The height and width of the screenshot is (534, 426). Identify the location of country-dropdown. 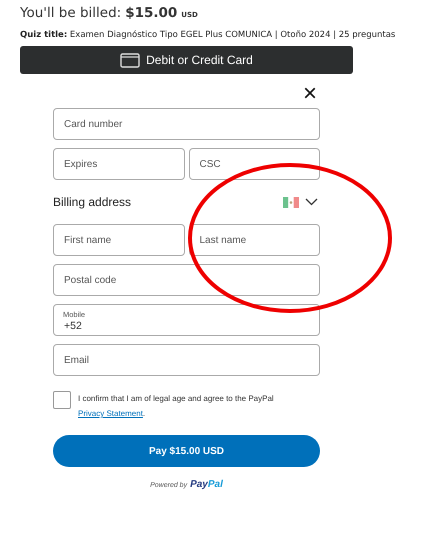
(300, 202).